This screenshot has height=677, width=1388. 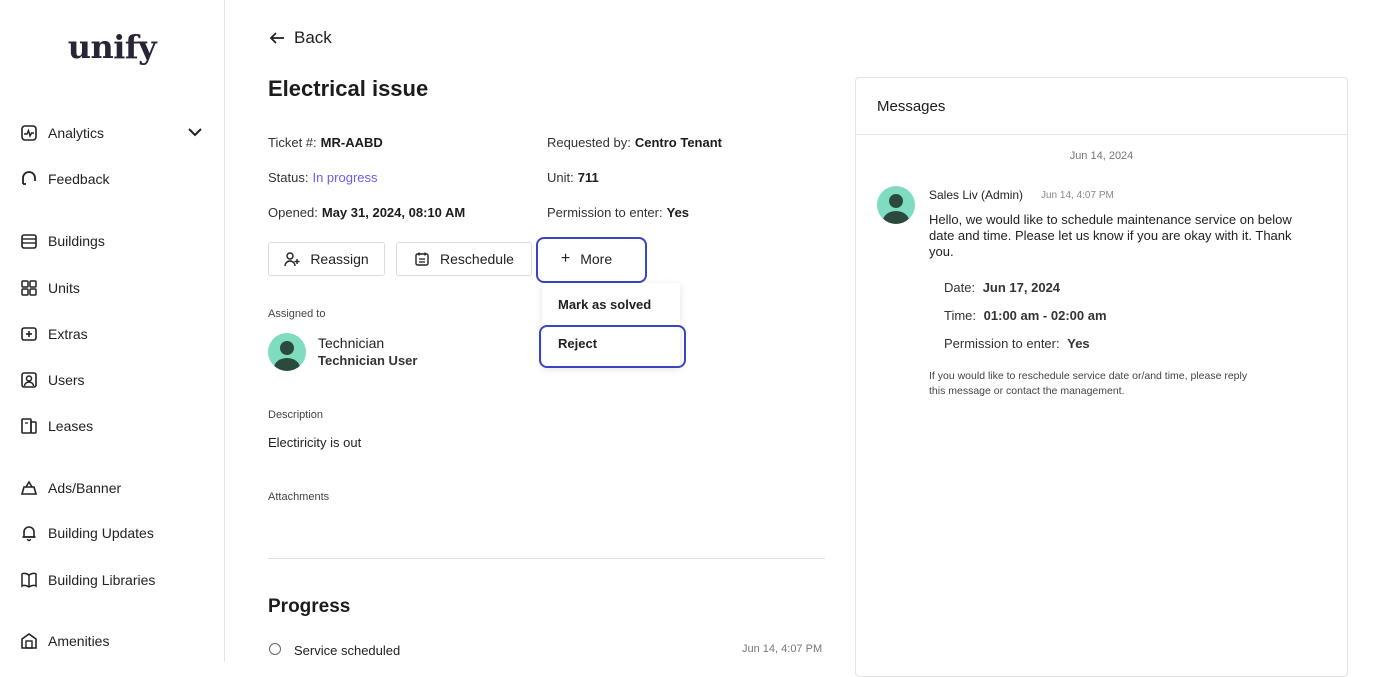 I want to click on ticket-status: Status: In progress, so click(x=323, y=177).